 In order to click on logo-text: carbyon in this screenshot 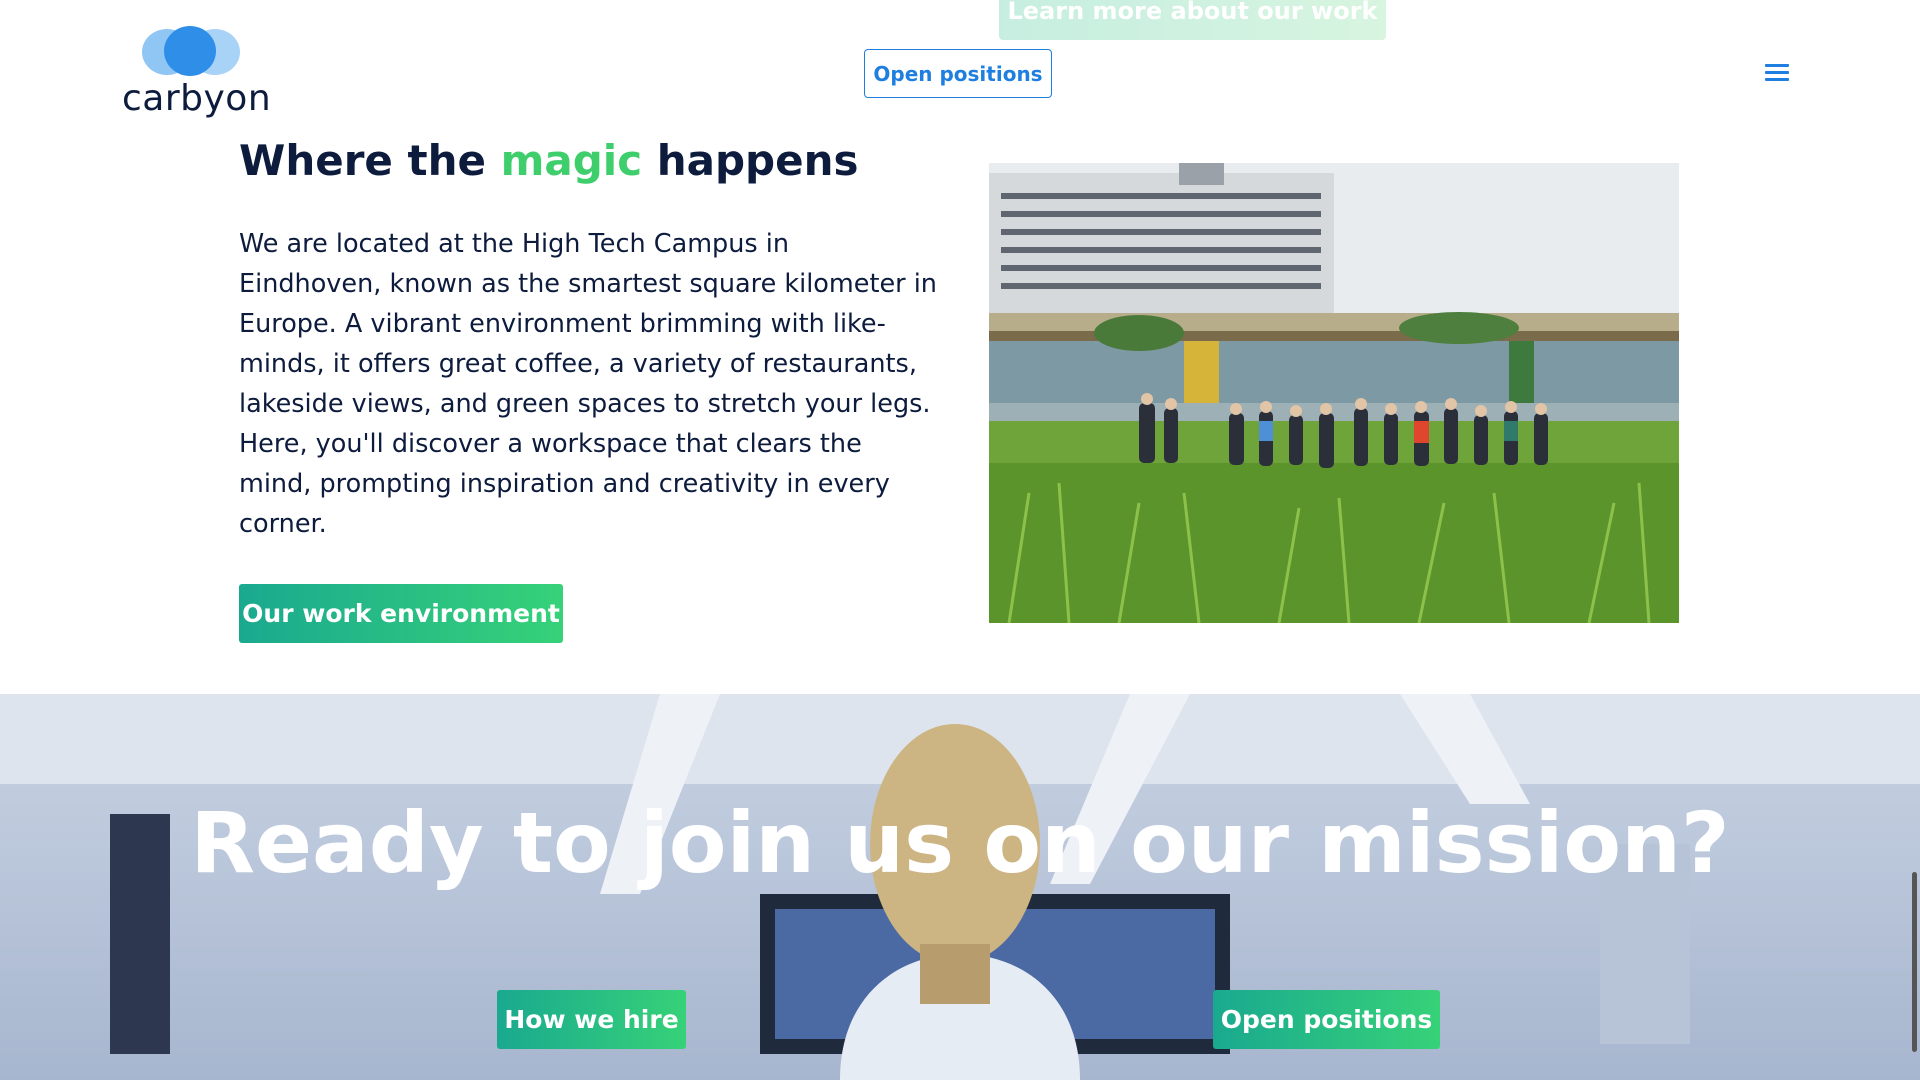, I will do `click(197, 98)`.